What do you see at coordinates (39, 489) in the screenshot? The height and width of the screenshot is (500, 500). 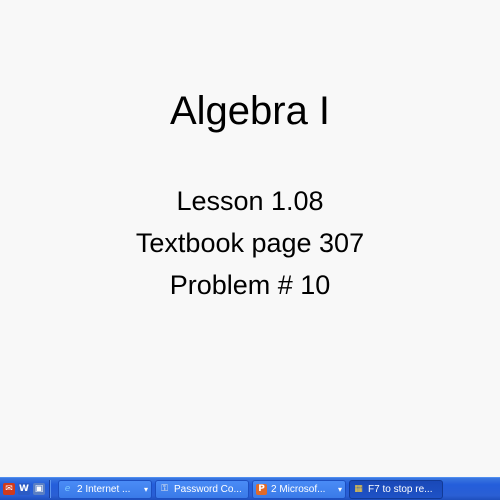 I see `calendar-icon: ▣` at bounding box center [39, 489].